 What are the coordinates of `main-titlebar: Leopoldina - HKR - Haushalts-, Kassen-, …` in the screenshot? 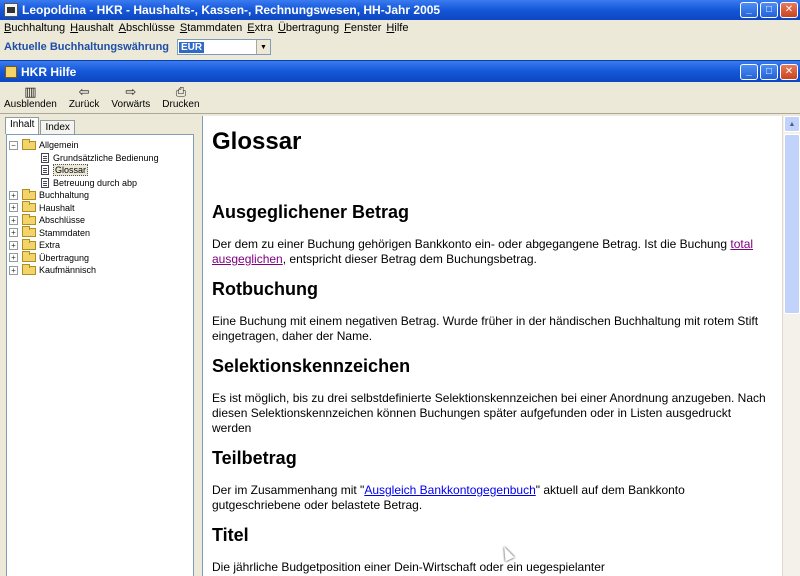 It's located at (400, 10).